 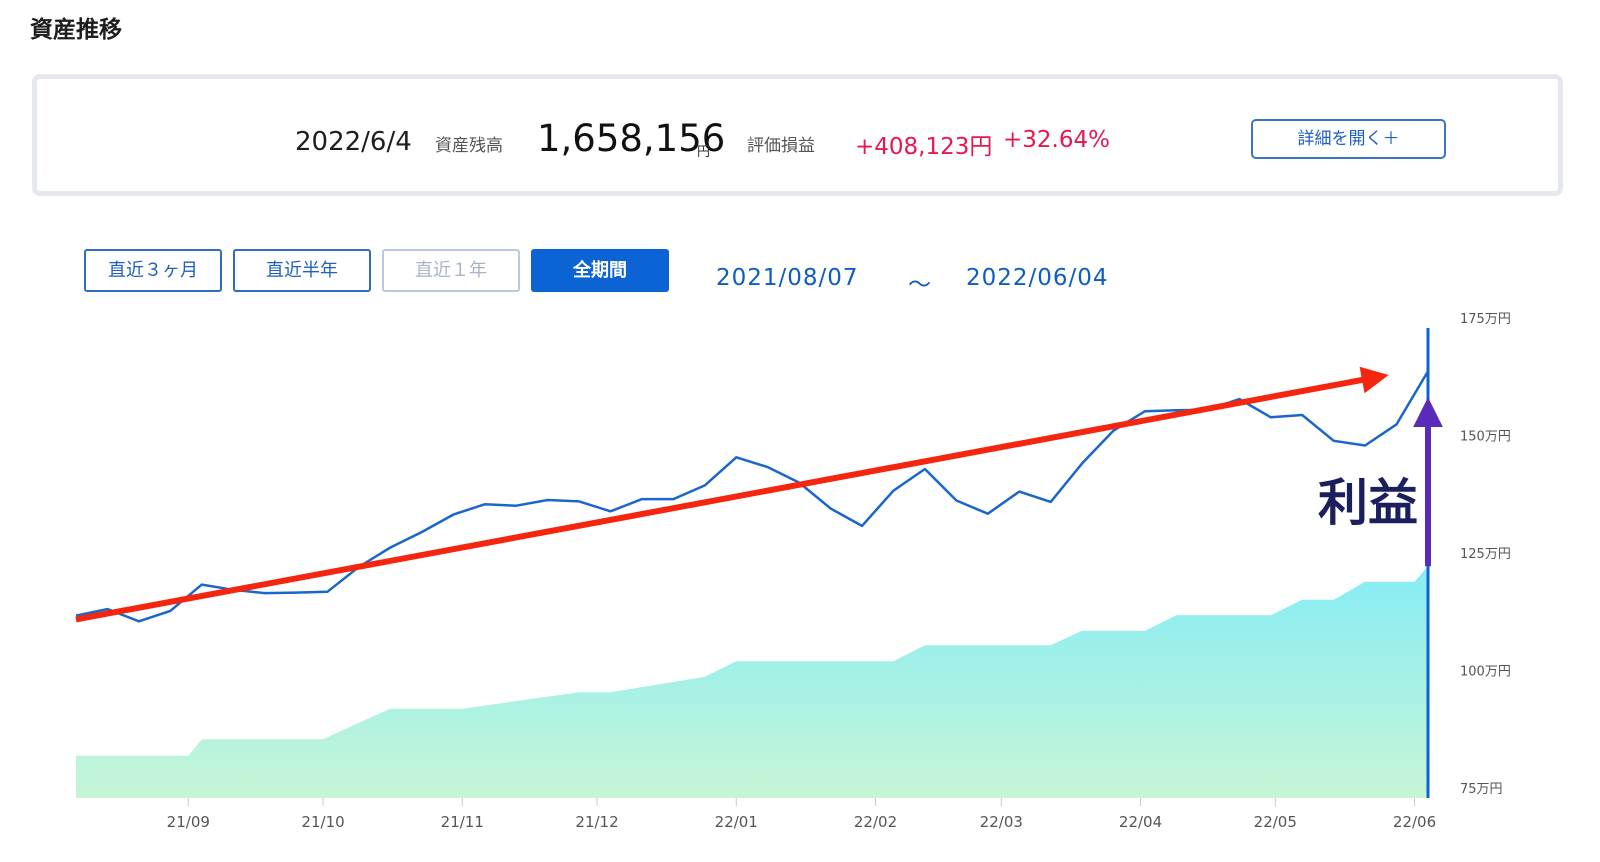 I want to click on x-tick-label: 21/11, so click(x=462, y=822).